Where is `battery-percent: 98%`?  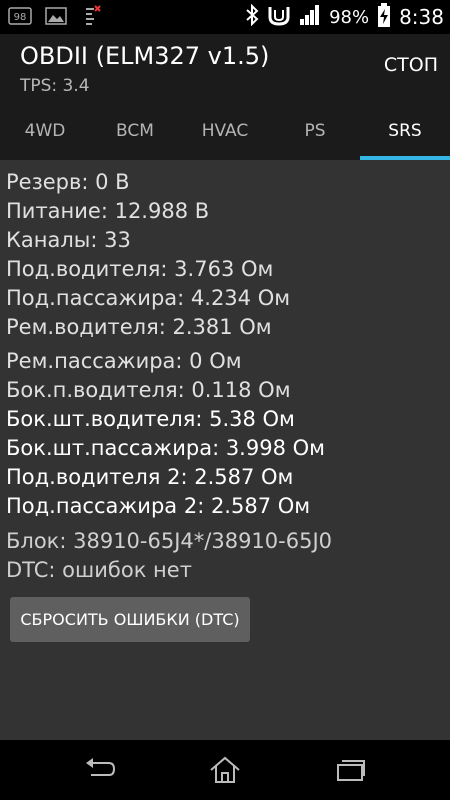
battery-percent: 98% is located at coordinates (349, 17).